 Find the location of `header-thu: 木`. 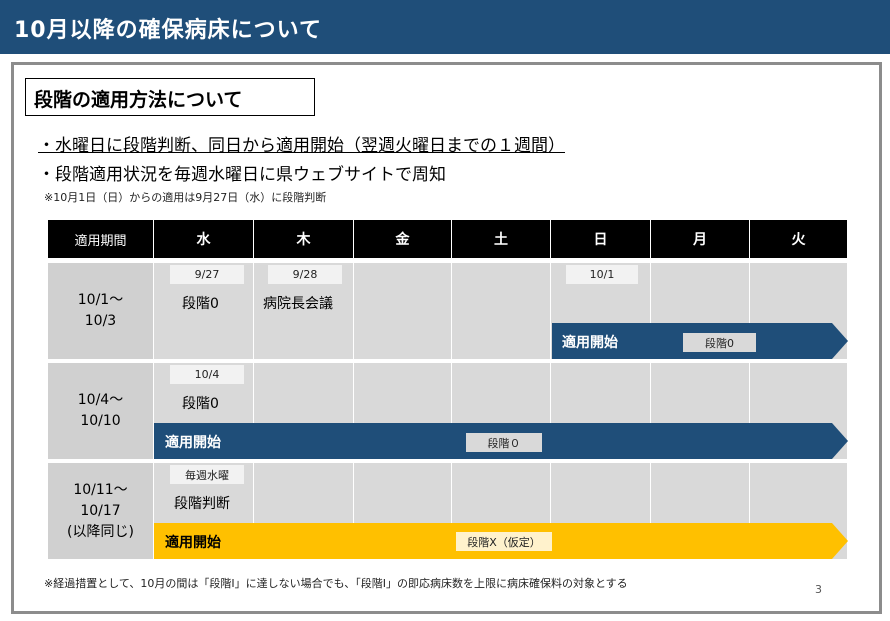

header-thu: 木 is located at coordinates (303, 239).